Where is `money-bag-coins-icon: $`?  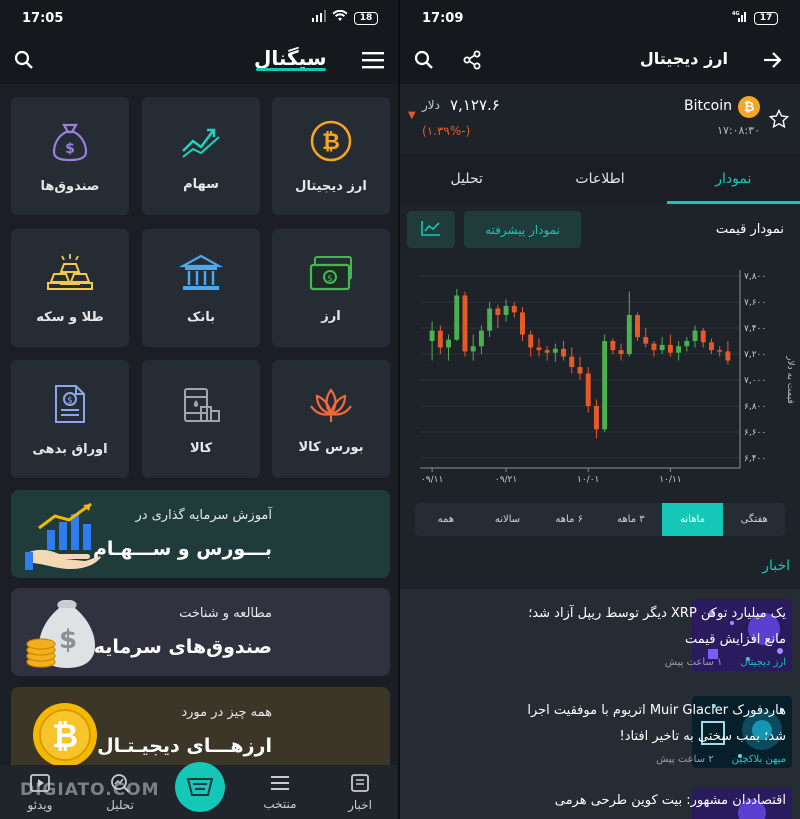 money-bag-coins-icon: $ is located at coordinates (65, 636).